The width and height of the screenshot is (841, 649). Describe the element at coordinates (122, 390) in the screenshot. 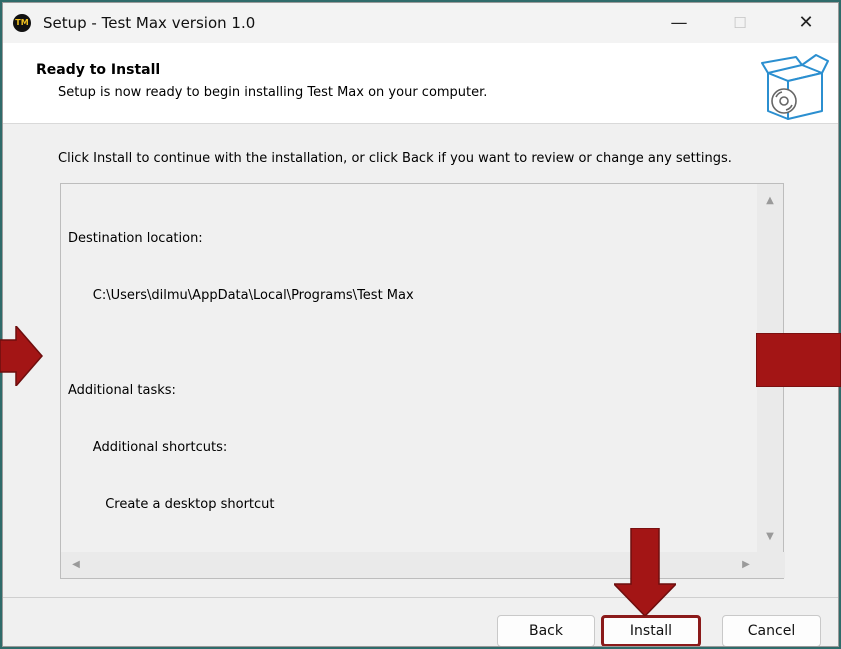

I see `memo-line: Additional tasks:` at that location.